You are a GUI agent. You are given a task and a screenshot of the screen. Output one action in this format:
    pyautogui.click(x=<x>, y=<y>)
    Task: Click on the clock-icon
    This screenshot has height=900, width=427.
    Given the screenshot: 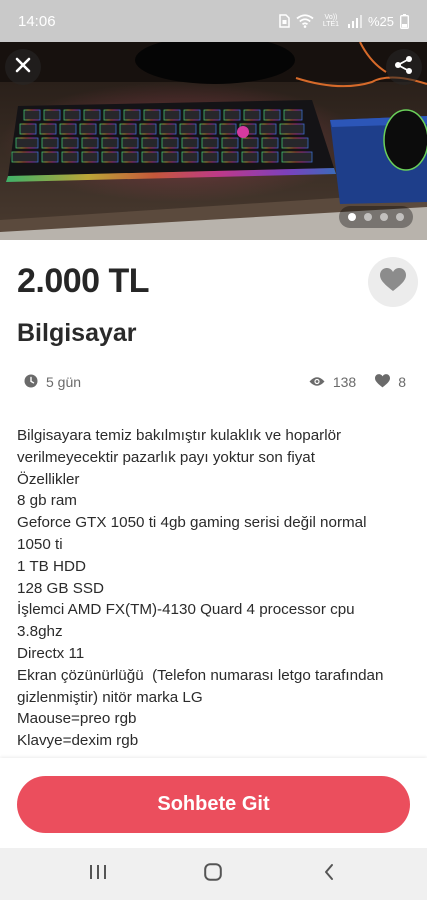 What is the action you would take?
    pyautogui.click(x=31, y=382)
    